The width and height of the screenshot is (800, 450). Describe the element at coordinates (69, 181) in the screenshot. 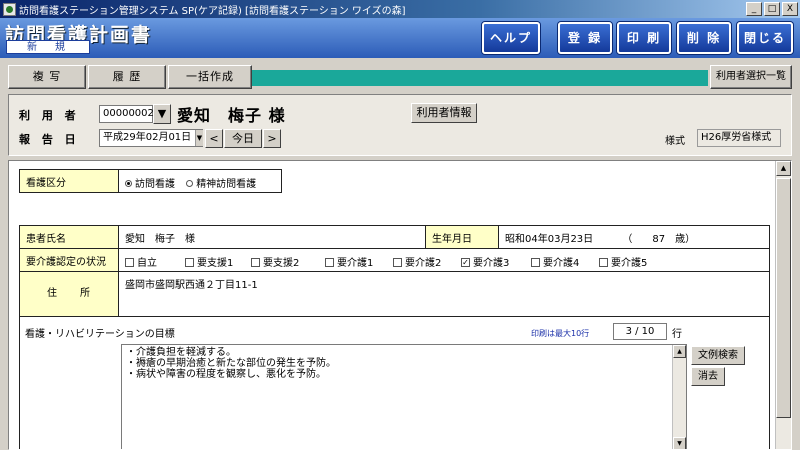

I see `nursing-type-label: 看護区分` at that location.